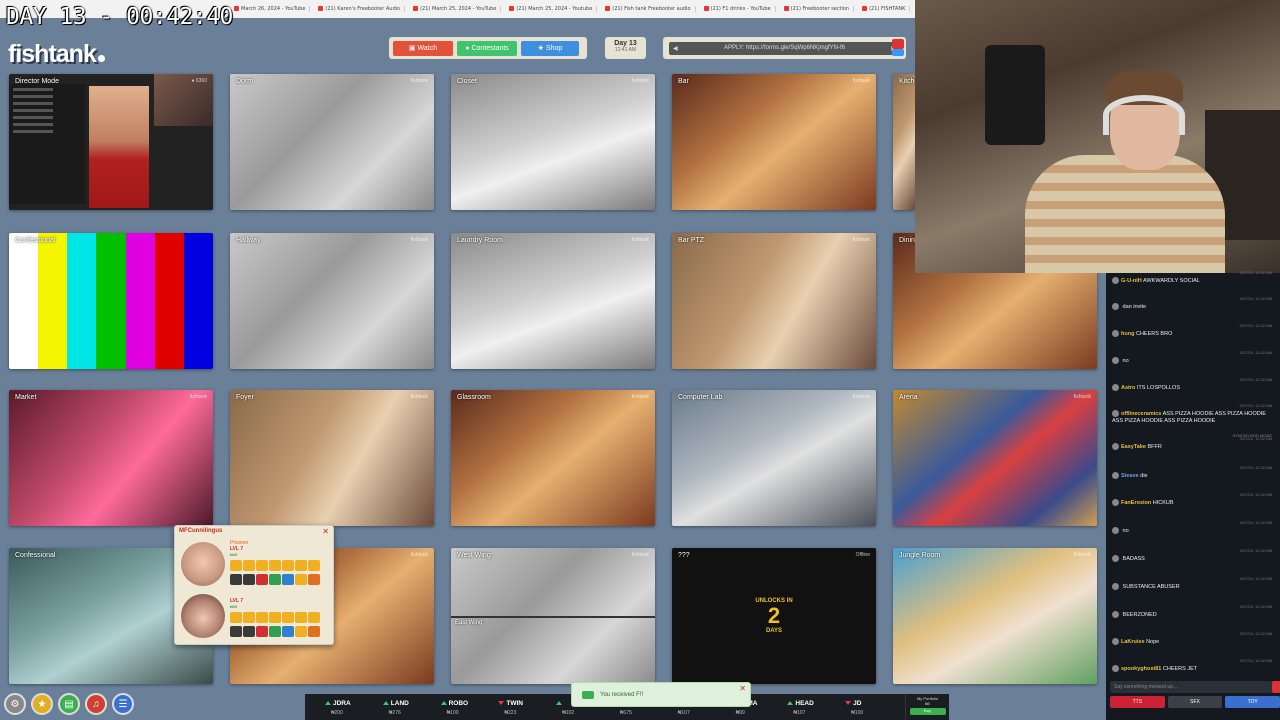 The width and height of the screenshot is (1280, 720). I want to click on camera-feed: Hallway fishtank, so click(332, 301).